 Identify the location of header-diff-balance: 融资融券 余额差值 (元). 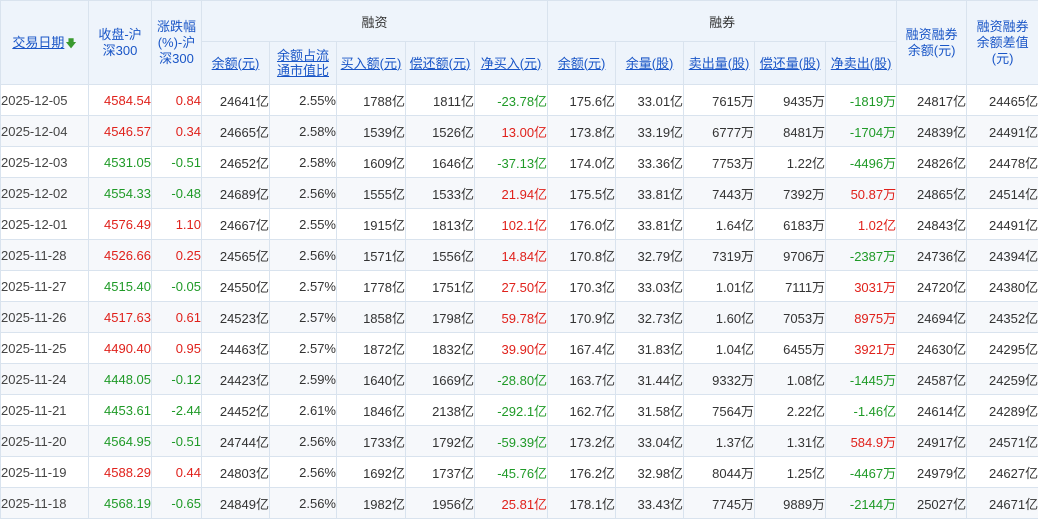
(1002, 42).